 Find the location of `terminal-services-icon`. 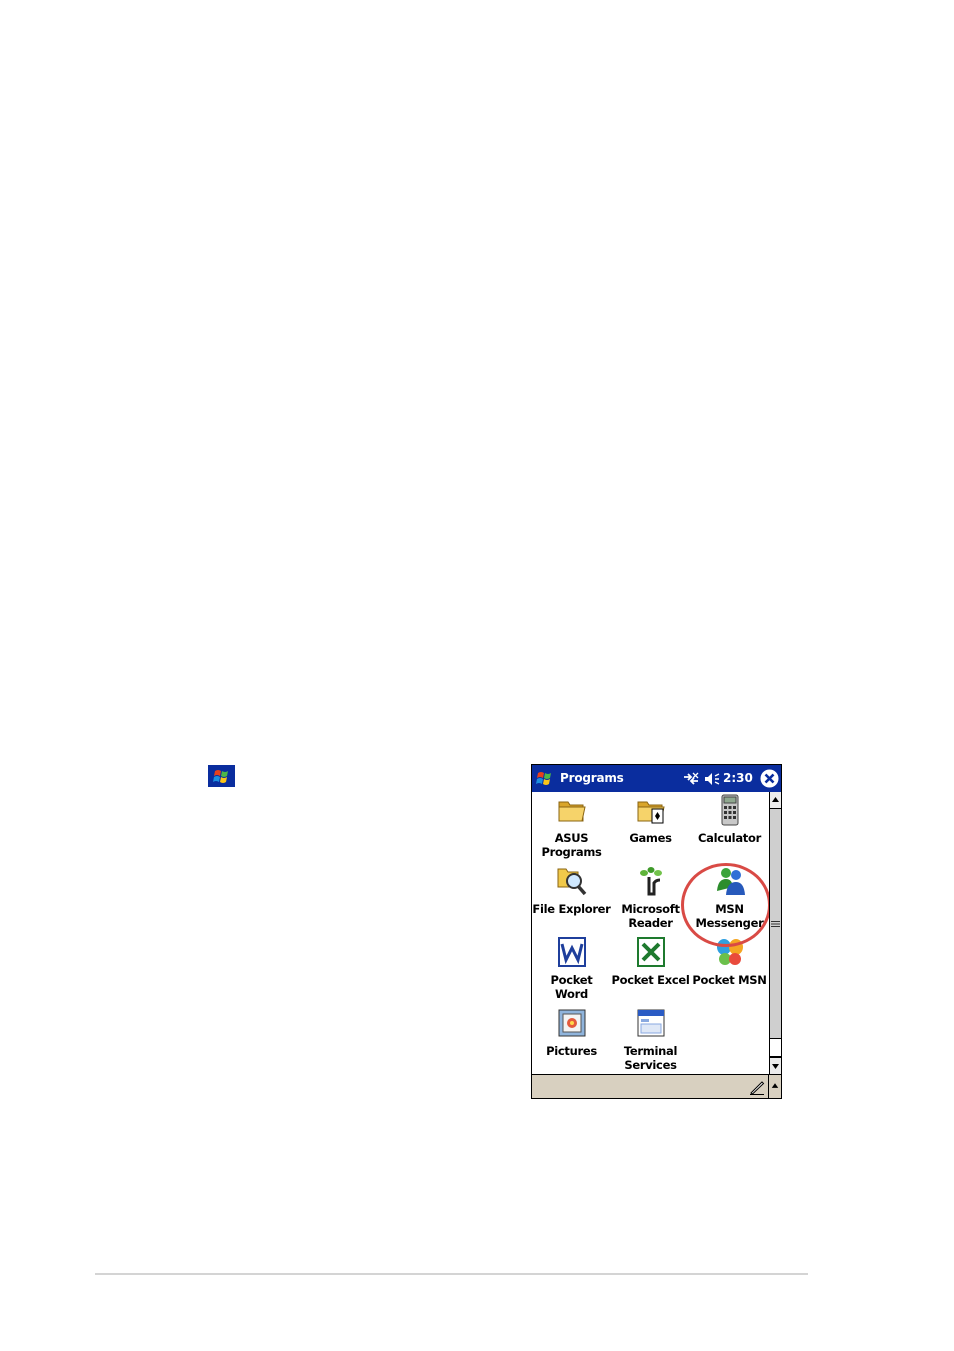

terminal-services-icon is located at coordinates (651, 1023).